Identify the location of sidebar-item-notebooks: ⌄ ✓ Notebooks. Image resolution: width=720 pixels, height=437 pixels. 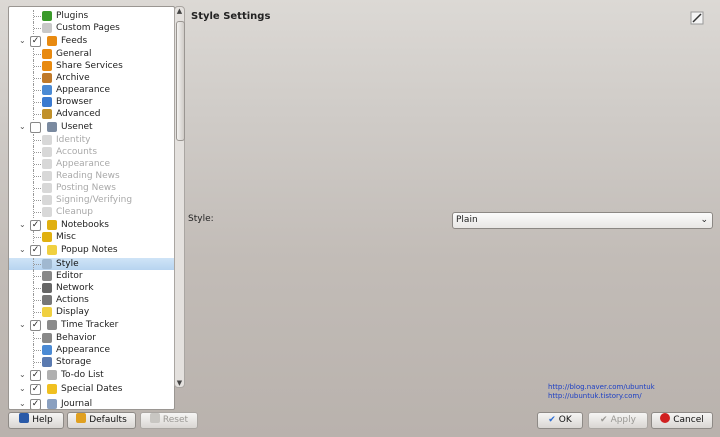
(91, 225).